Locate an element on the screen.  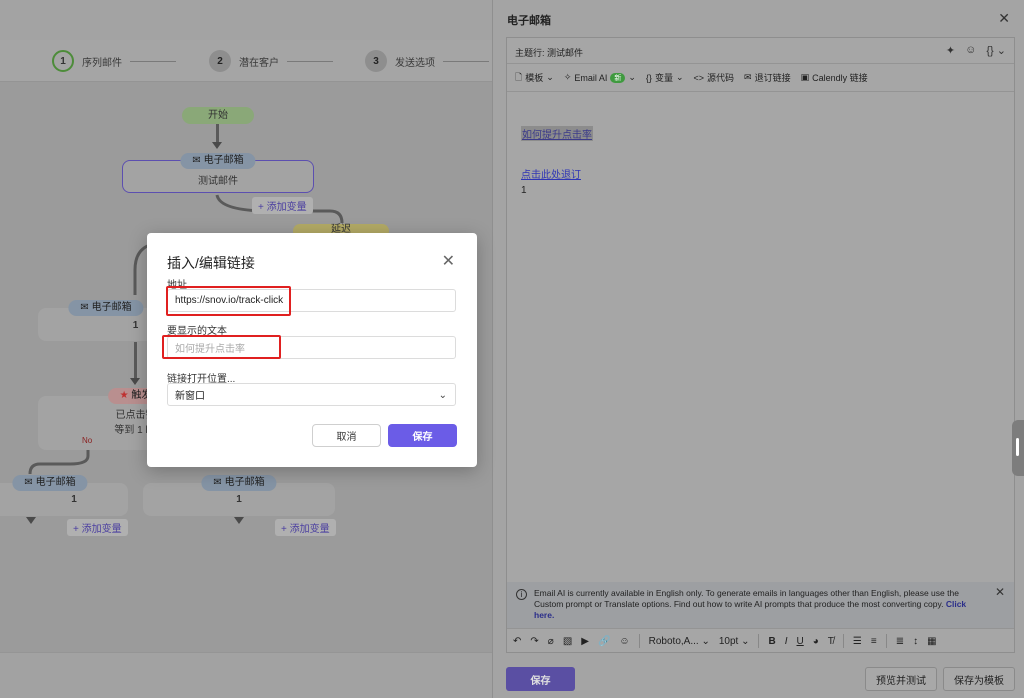
bottom-bar is located at coordinates (246, 675).